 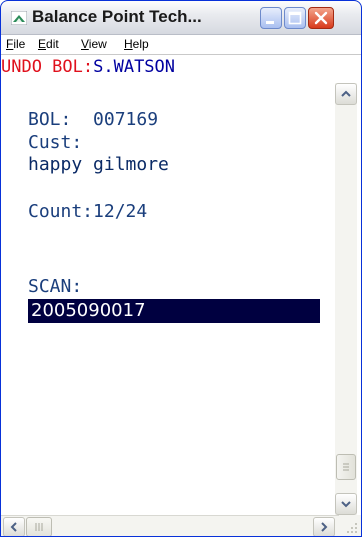 I want to click on maximize-button, so click(x=295, y=18).